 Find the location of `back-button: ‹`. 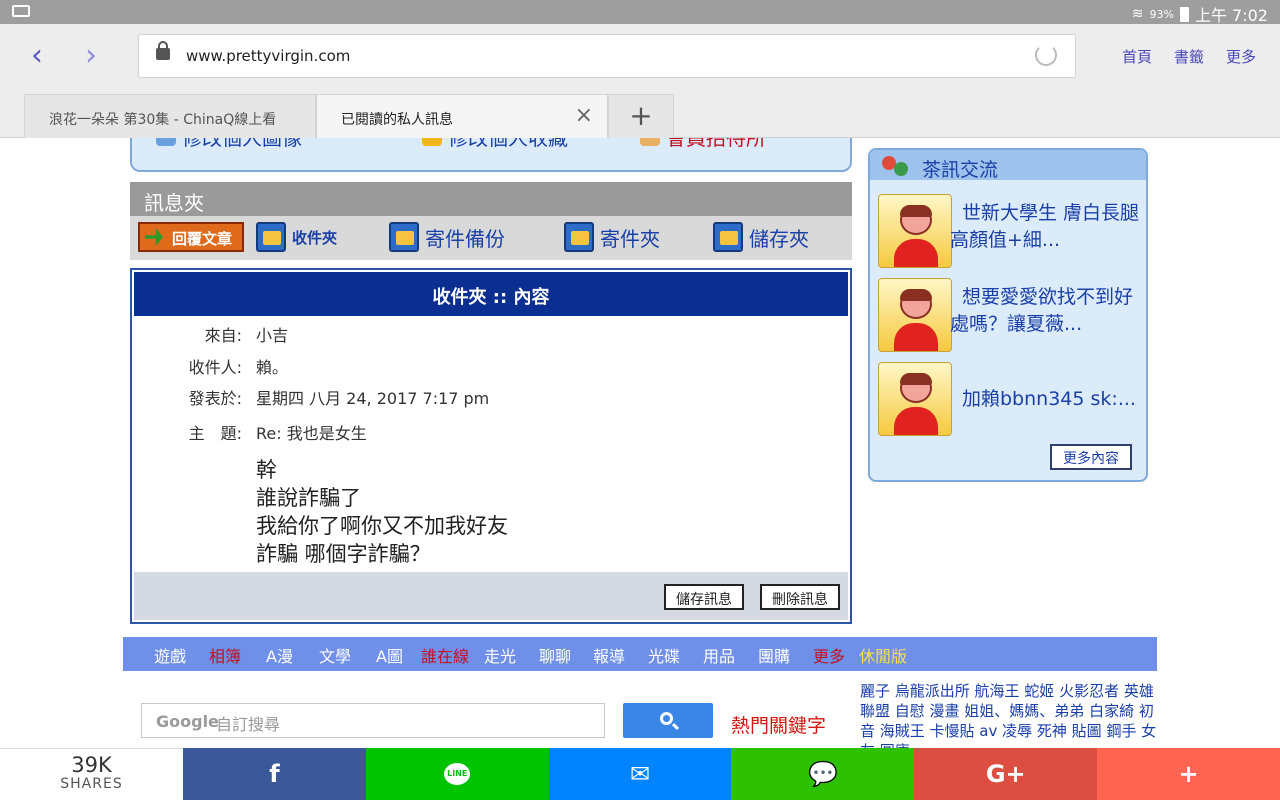

back-button: ‹ is located at coordinates (37, 56).